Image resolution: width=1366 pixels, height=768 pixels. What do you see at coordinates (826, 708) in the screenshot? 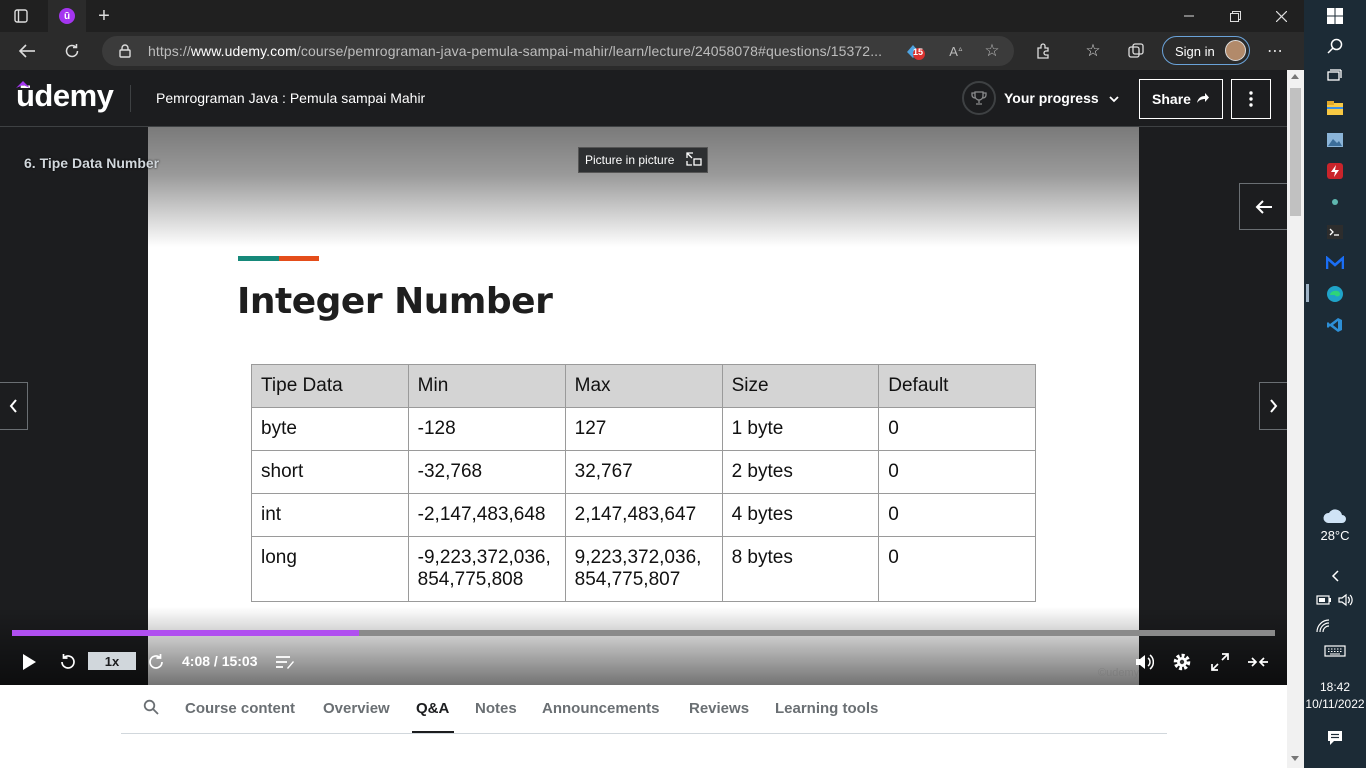
I see `tab-learning-tools: Learning tools` at bounding box center [826, 708].